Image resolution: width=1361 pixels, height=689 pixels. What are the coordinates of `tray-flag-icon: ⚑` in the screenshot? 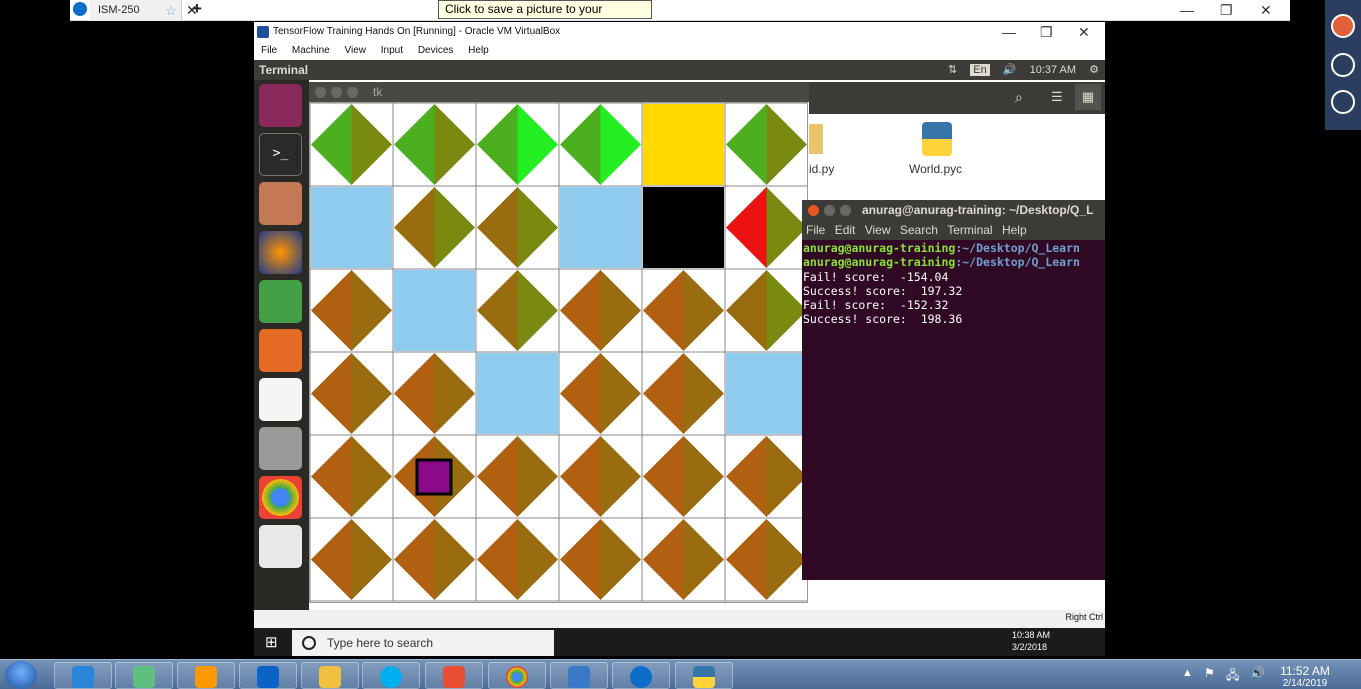 It's located at (1209, 673).